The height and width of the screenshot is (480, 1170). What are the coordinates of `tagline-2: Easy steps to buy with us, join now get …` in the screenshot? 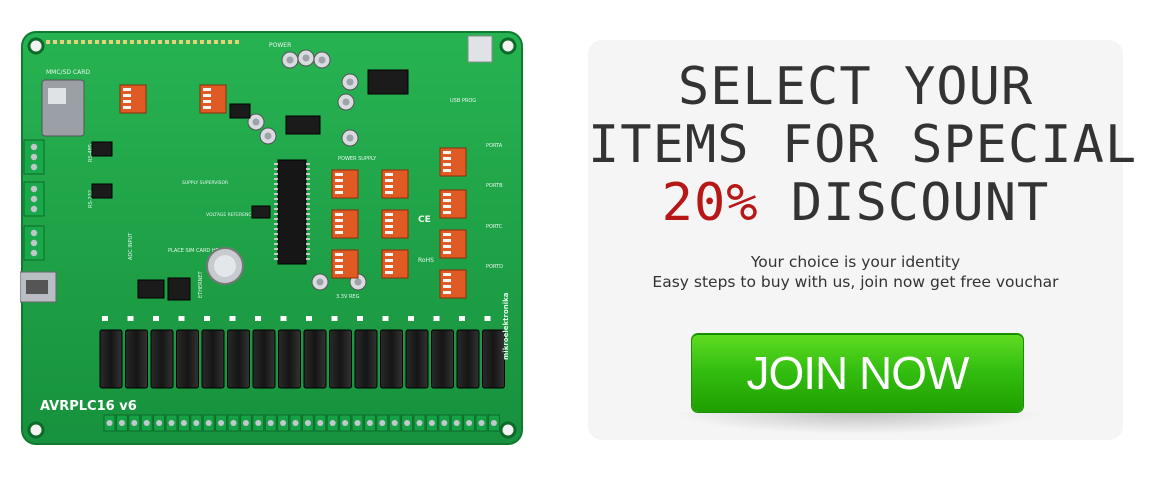 It's located at (855, 282).